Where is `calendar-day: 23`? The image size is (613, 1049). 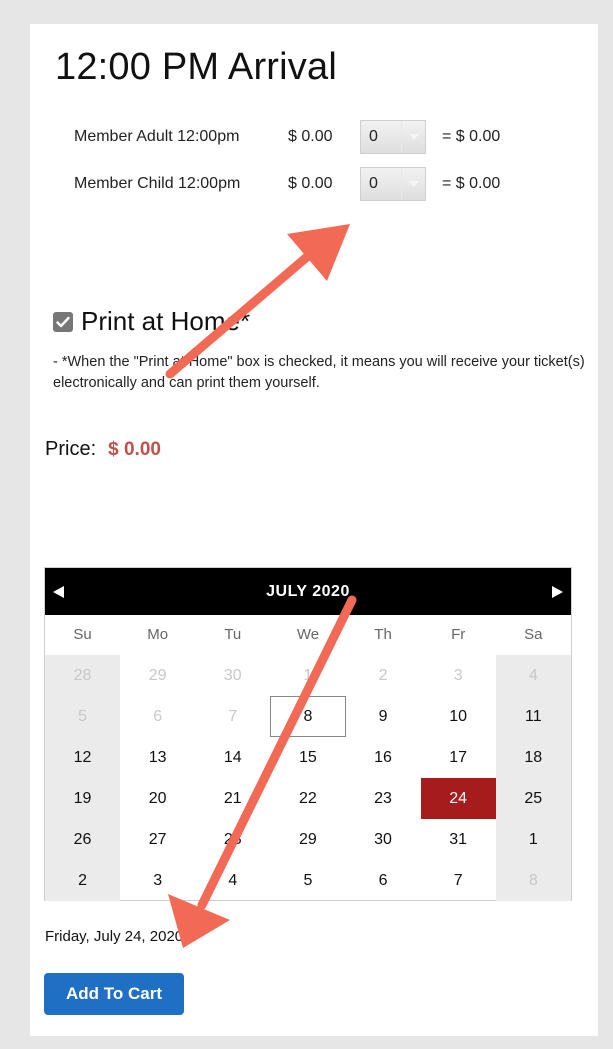
calendar-day: 23 is located at coordinates (383, 798).